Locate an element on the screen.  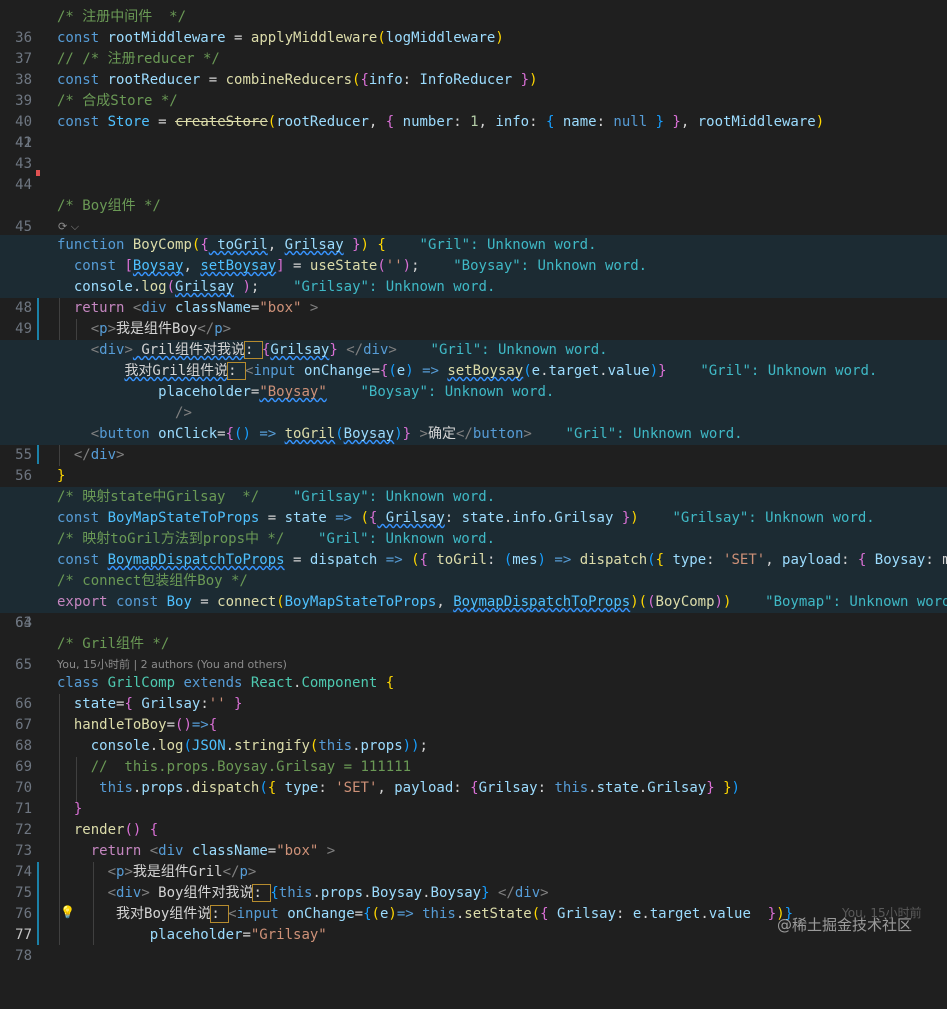
code-line-45: 45 /* Boy组件 */ is located at coordinates (473, 215).